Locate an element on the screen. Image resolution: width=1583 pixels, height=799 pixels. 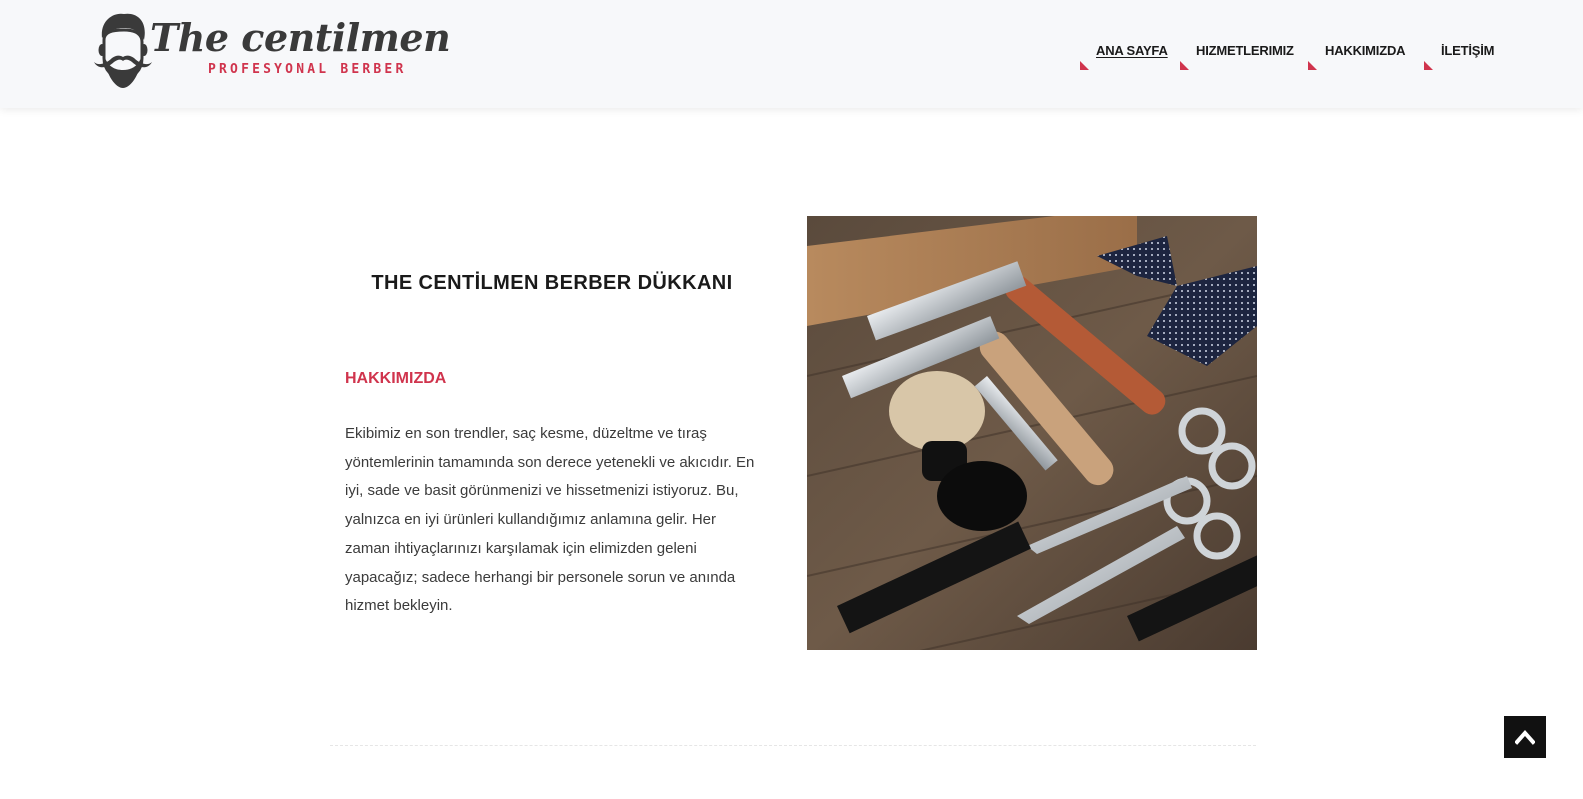
brand-logo: The centilmen PROFESYONAL BERBER is located at coordinates (270, 51).